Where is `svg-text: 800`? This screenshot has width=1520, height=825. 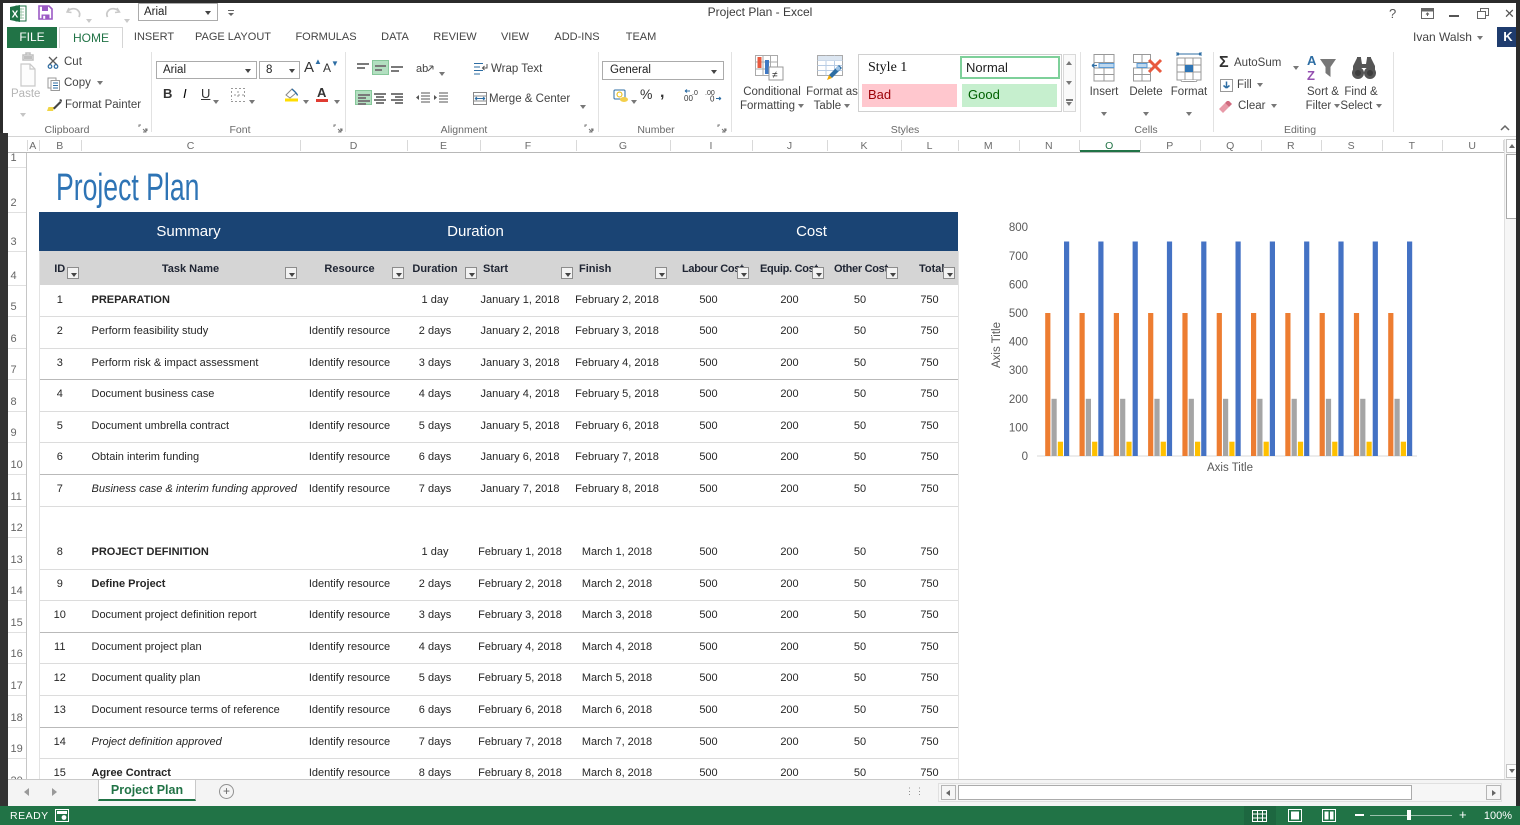 svg-text: 800 is located at coordinates (1018, 228).